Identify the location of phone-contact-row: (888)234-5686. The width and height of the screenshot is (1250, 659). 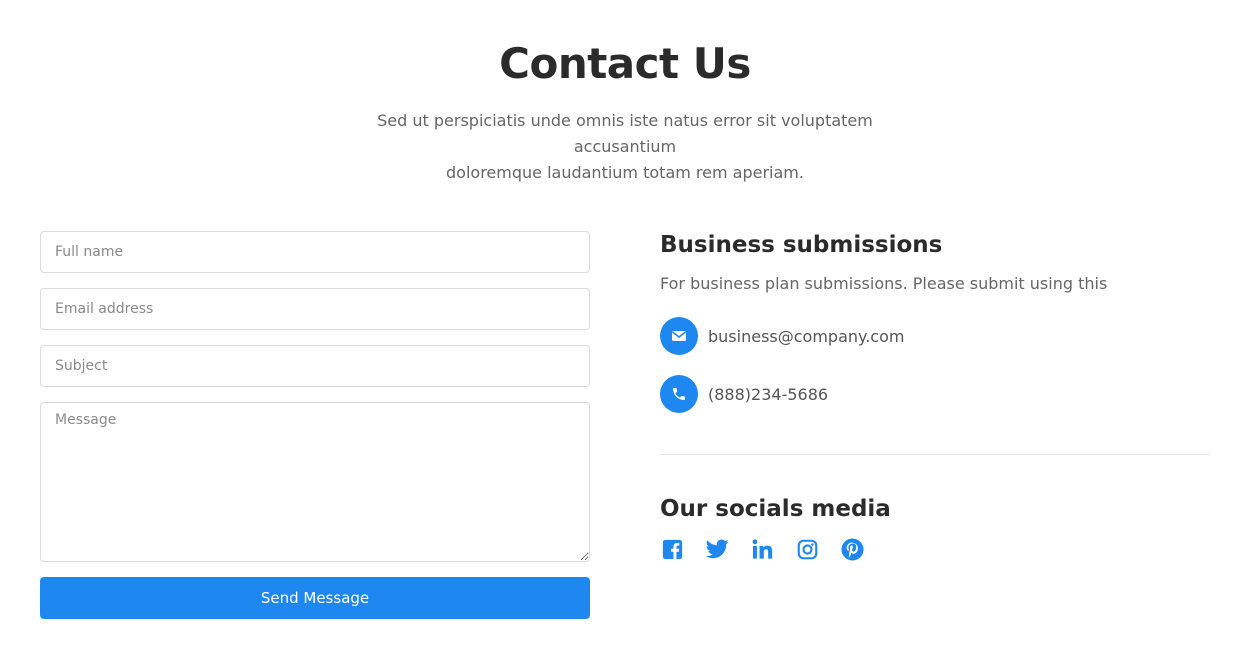
(935, 394).